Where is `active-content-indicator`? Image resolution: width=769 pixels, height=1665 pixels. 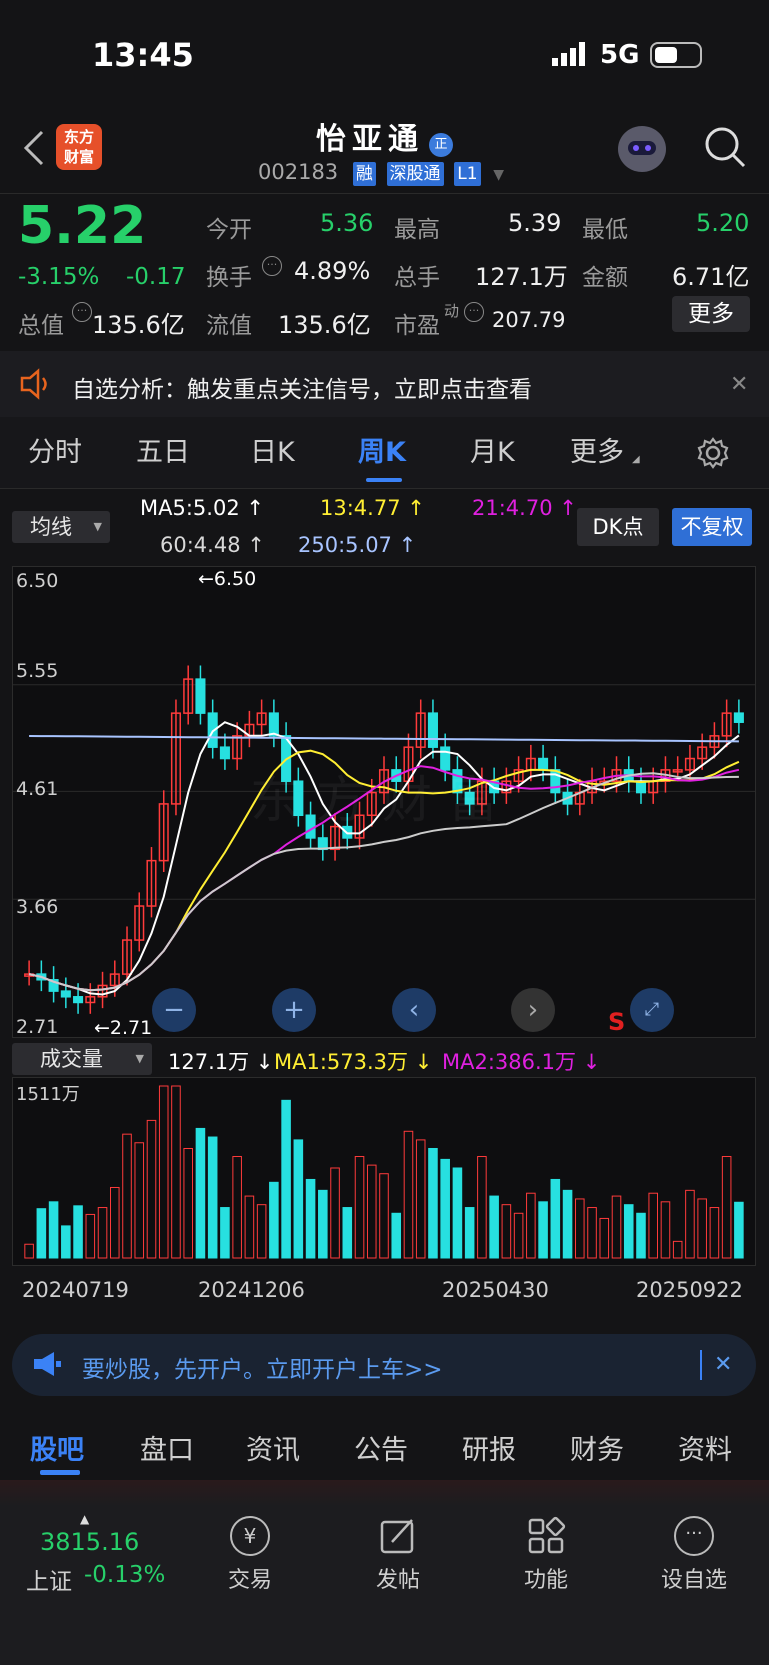
active-content-indicator is located at coordinates (60, 1472).